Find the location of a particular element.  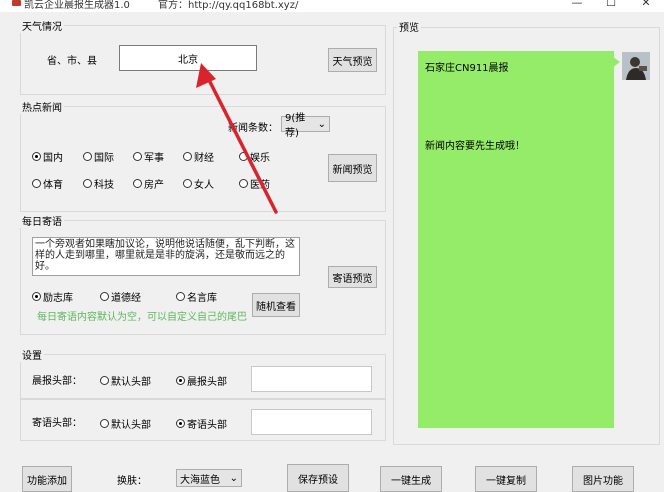

copy-button: 一键复制 is located at coordinates (506, 479).